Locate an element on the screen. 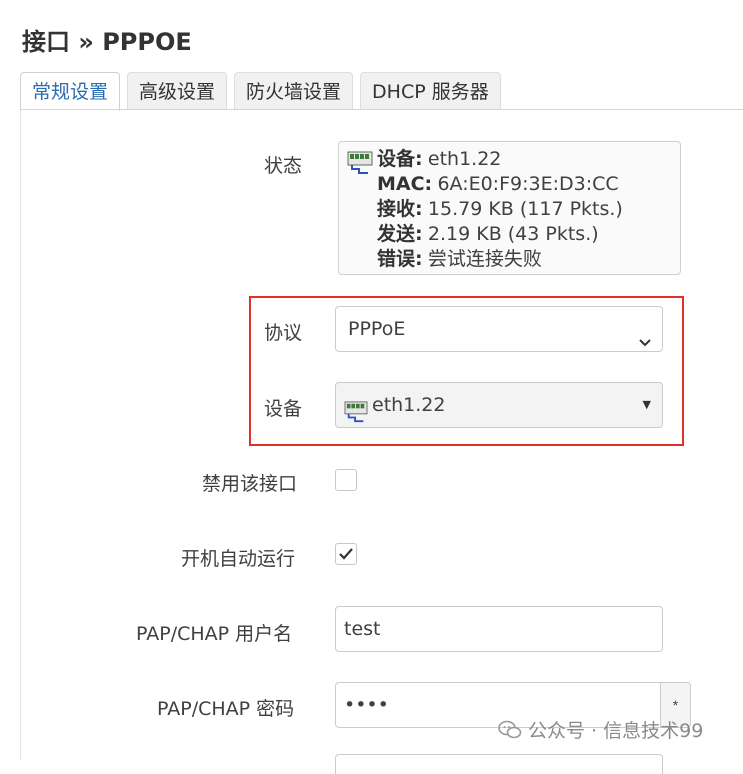  next-field-partial is located at coordinates (499, 764).